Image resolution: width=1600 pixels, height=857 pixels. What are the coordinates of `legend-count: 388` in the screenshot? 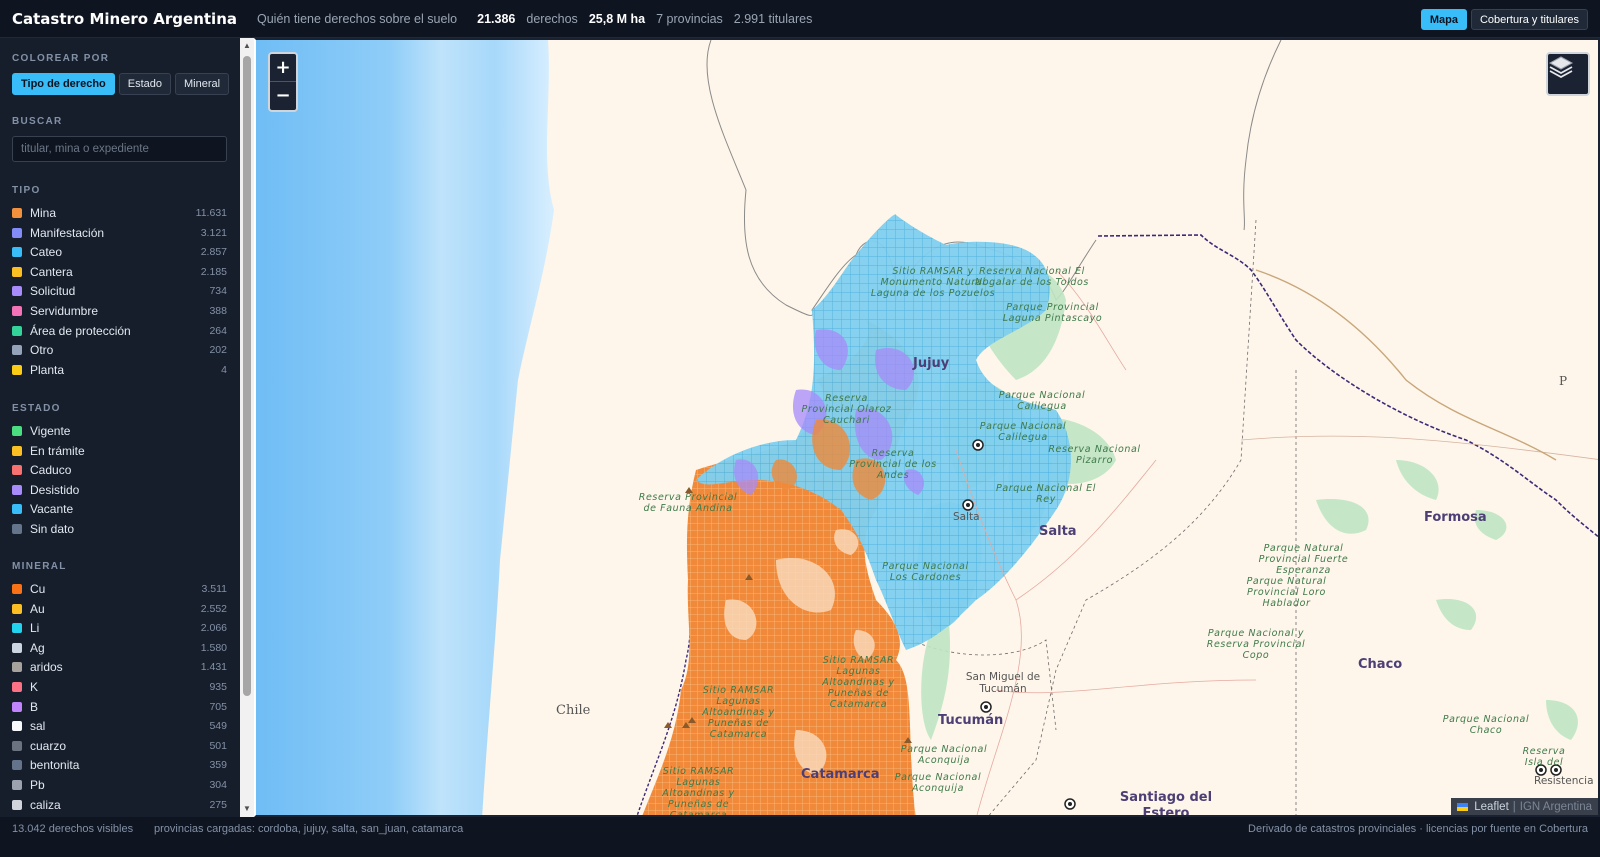 It's located at (218, 311).